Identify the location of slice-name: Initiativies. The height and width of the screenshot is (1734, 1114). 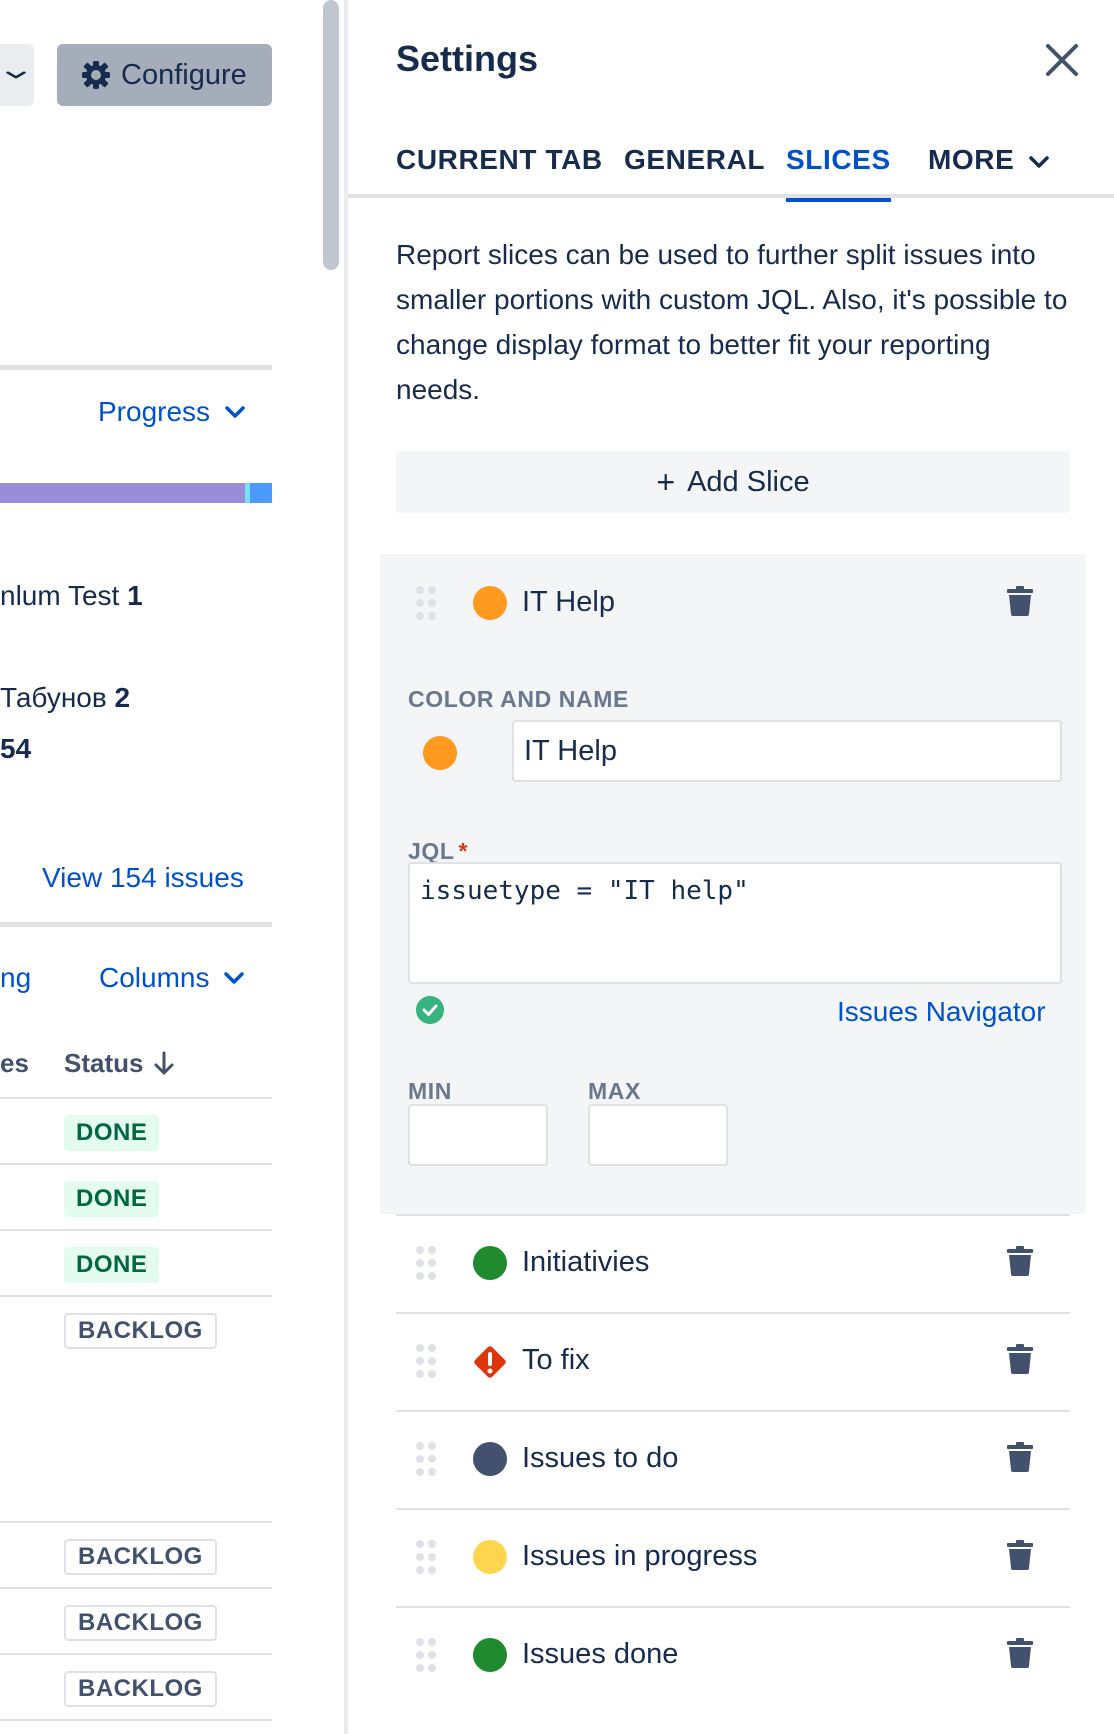
(586, 1262).